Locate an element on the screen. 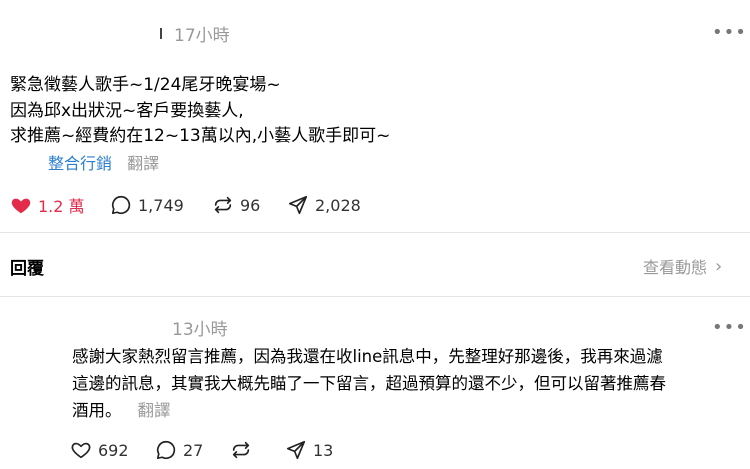 This screenshot has height=469, width=750. share-count: 2,028 is located at coordinates (338, 205).